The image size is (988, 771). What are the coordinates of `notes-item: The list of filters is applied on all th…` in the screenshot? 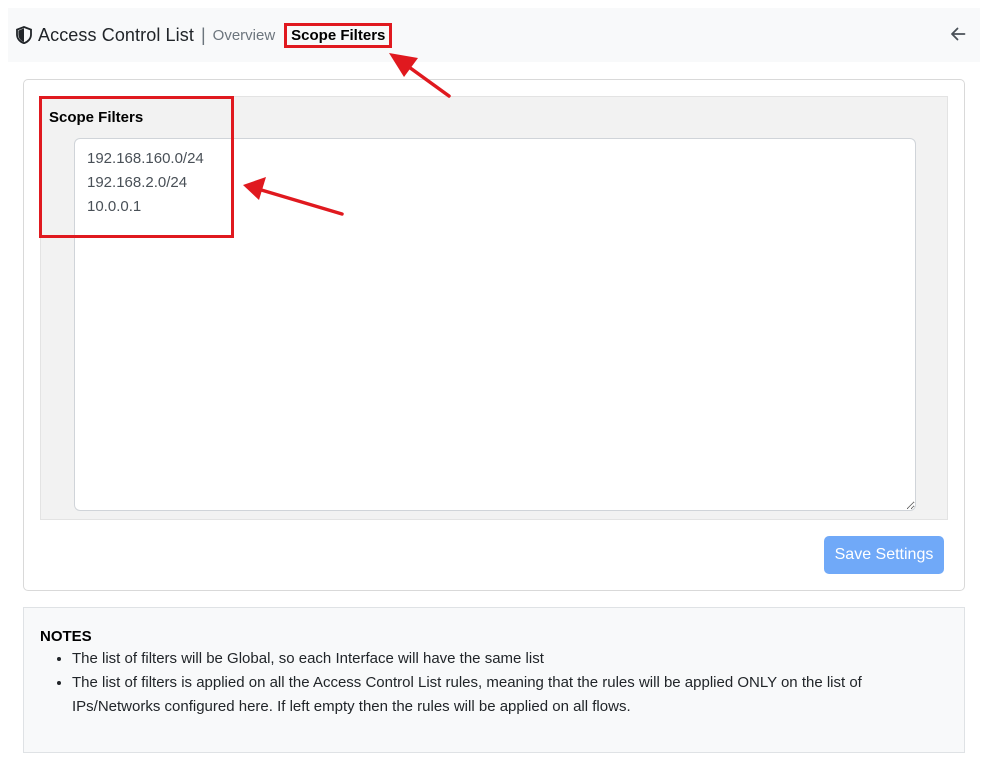 It's located at (510, 695).